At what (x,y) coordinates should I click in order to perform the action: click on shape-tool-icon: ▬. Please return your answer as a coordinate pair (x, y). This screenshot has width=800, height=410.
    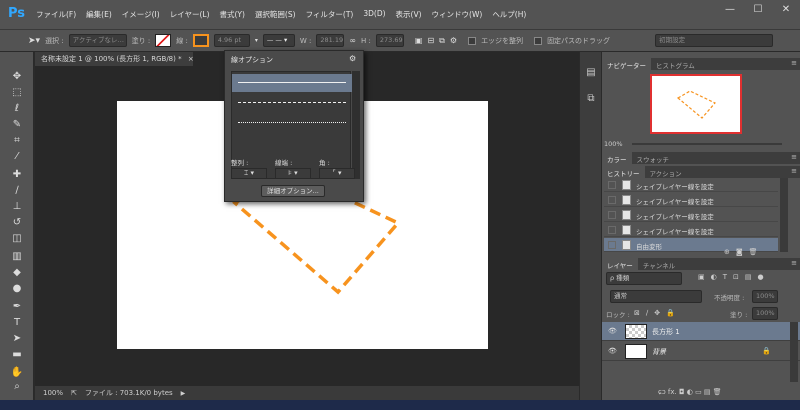
    Looking at the image, I should click on (17, 355).